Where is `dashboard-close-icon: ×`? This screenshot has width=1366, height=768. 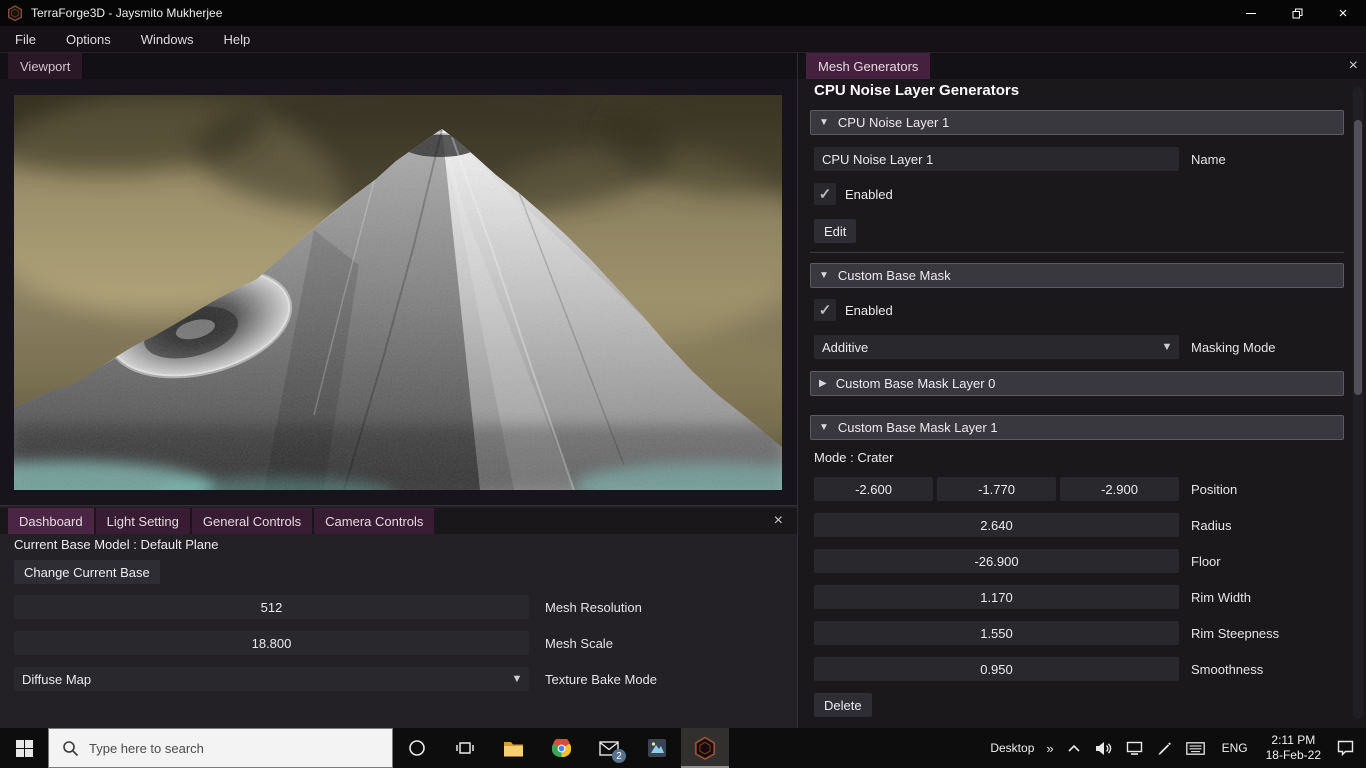 dashboard-close-icon: × is located at coordinates (778, 521).